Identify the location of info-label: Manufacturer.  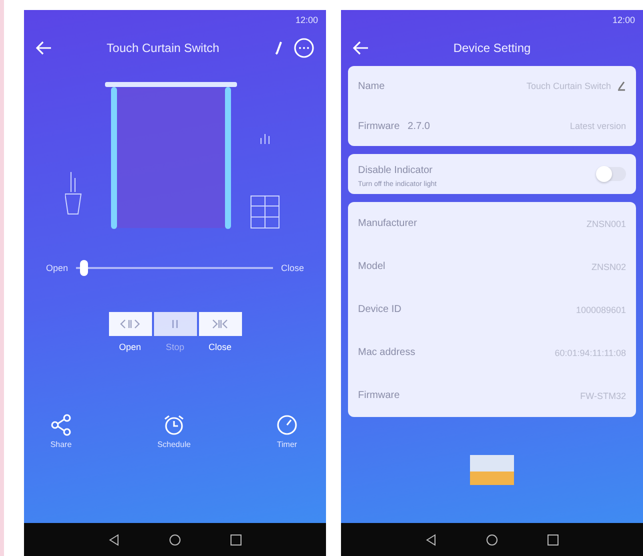
(387, 223).